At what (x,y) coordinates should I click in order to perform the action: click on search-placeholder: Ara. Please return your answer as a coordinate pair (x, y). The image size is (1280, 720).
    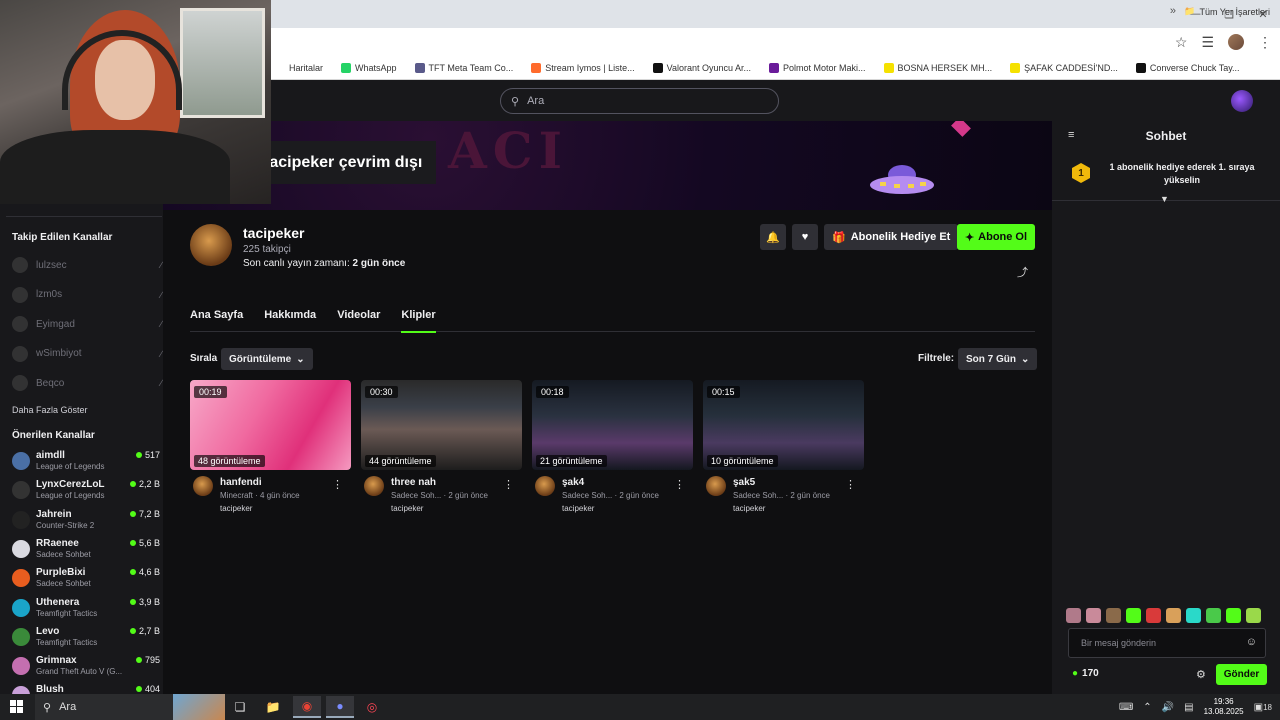
    Looking at the image, I should click on (536, 101).